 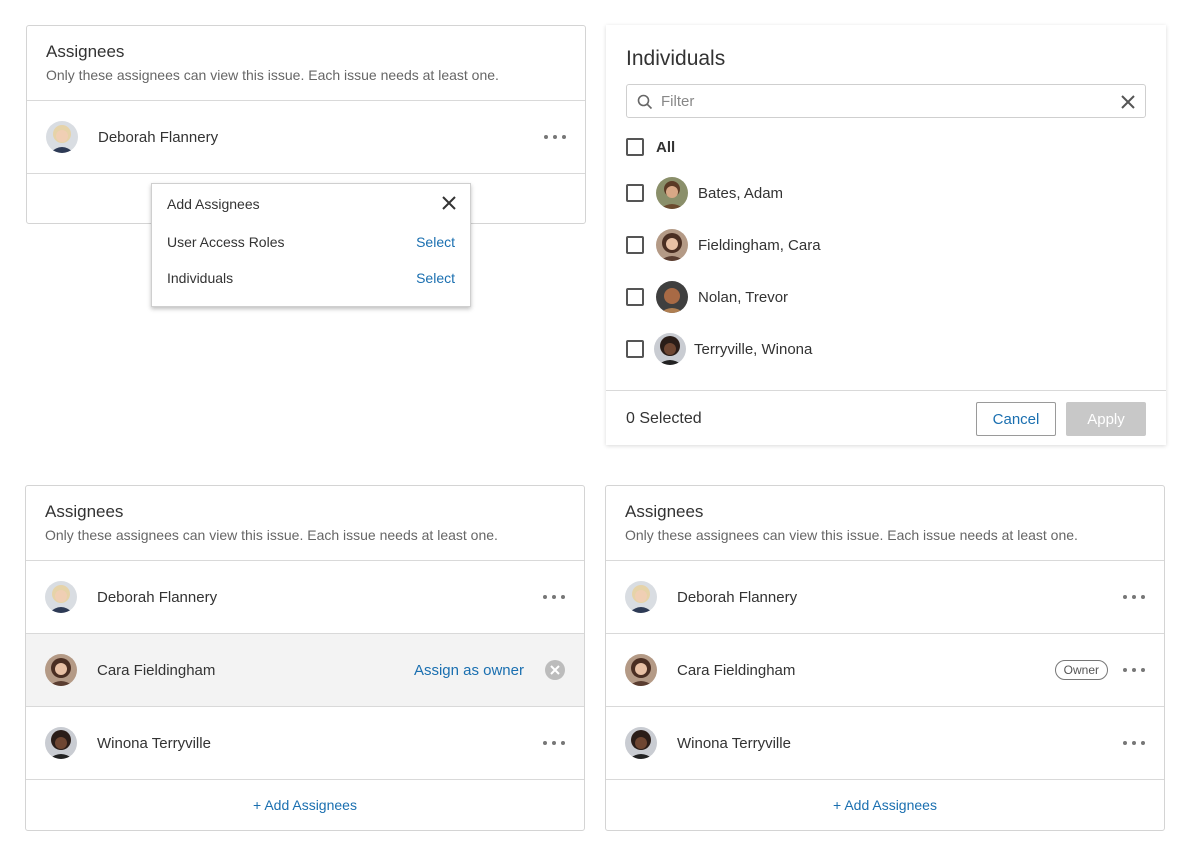 I want to click on select-individuals-link: Select, so click(x=435, y=278).